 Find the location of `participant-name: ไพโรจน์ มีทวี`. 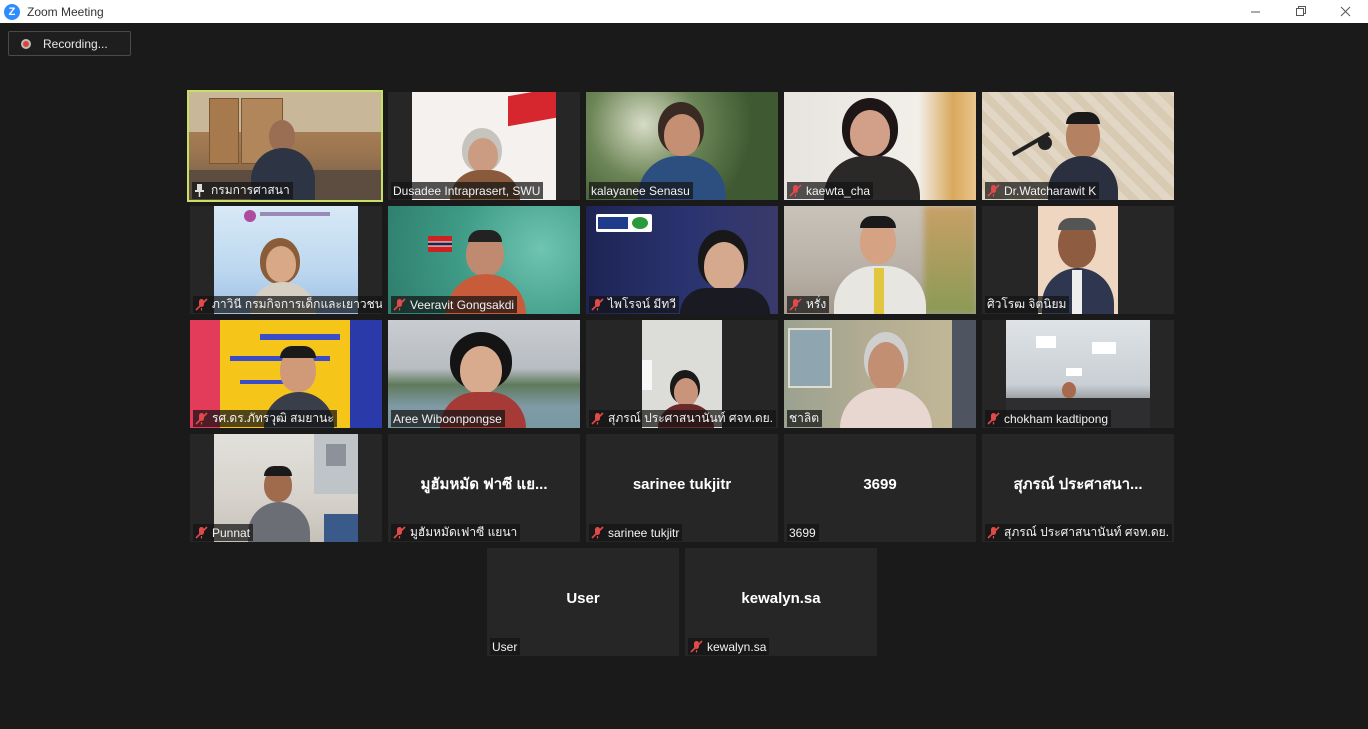

participant-name: ไพโรจน์ มีทวี is located at coordinates (642, 304).